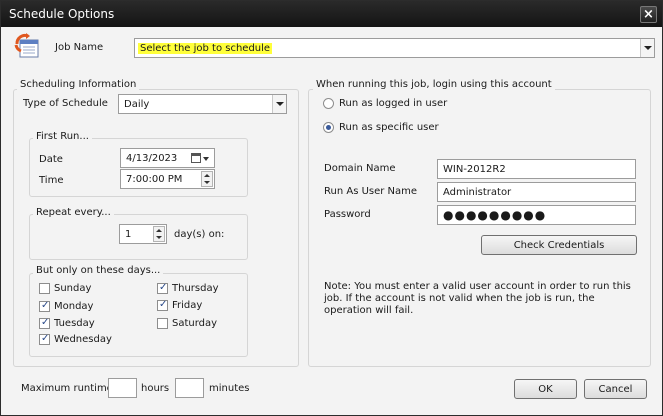  What do you see at coordinates (62, 14) in the screenshot?
I see `dialog-title: Schedule Options` at bounding box center [62, 14].